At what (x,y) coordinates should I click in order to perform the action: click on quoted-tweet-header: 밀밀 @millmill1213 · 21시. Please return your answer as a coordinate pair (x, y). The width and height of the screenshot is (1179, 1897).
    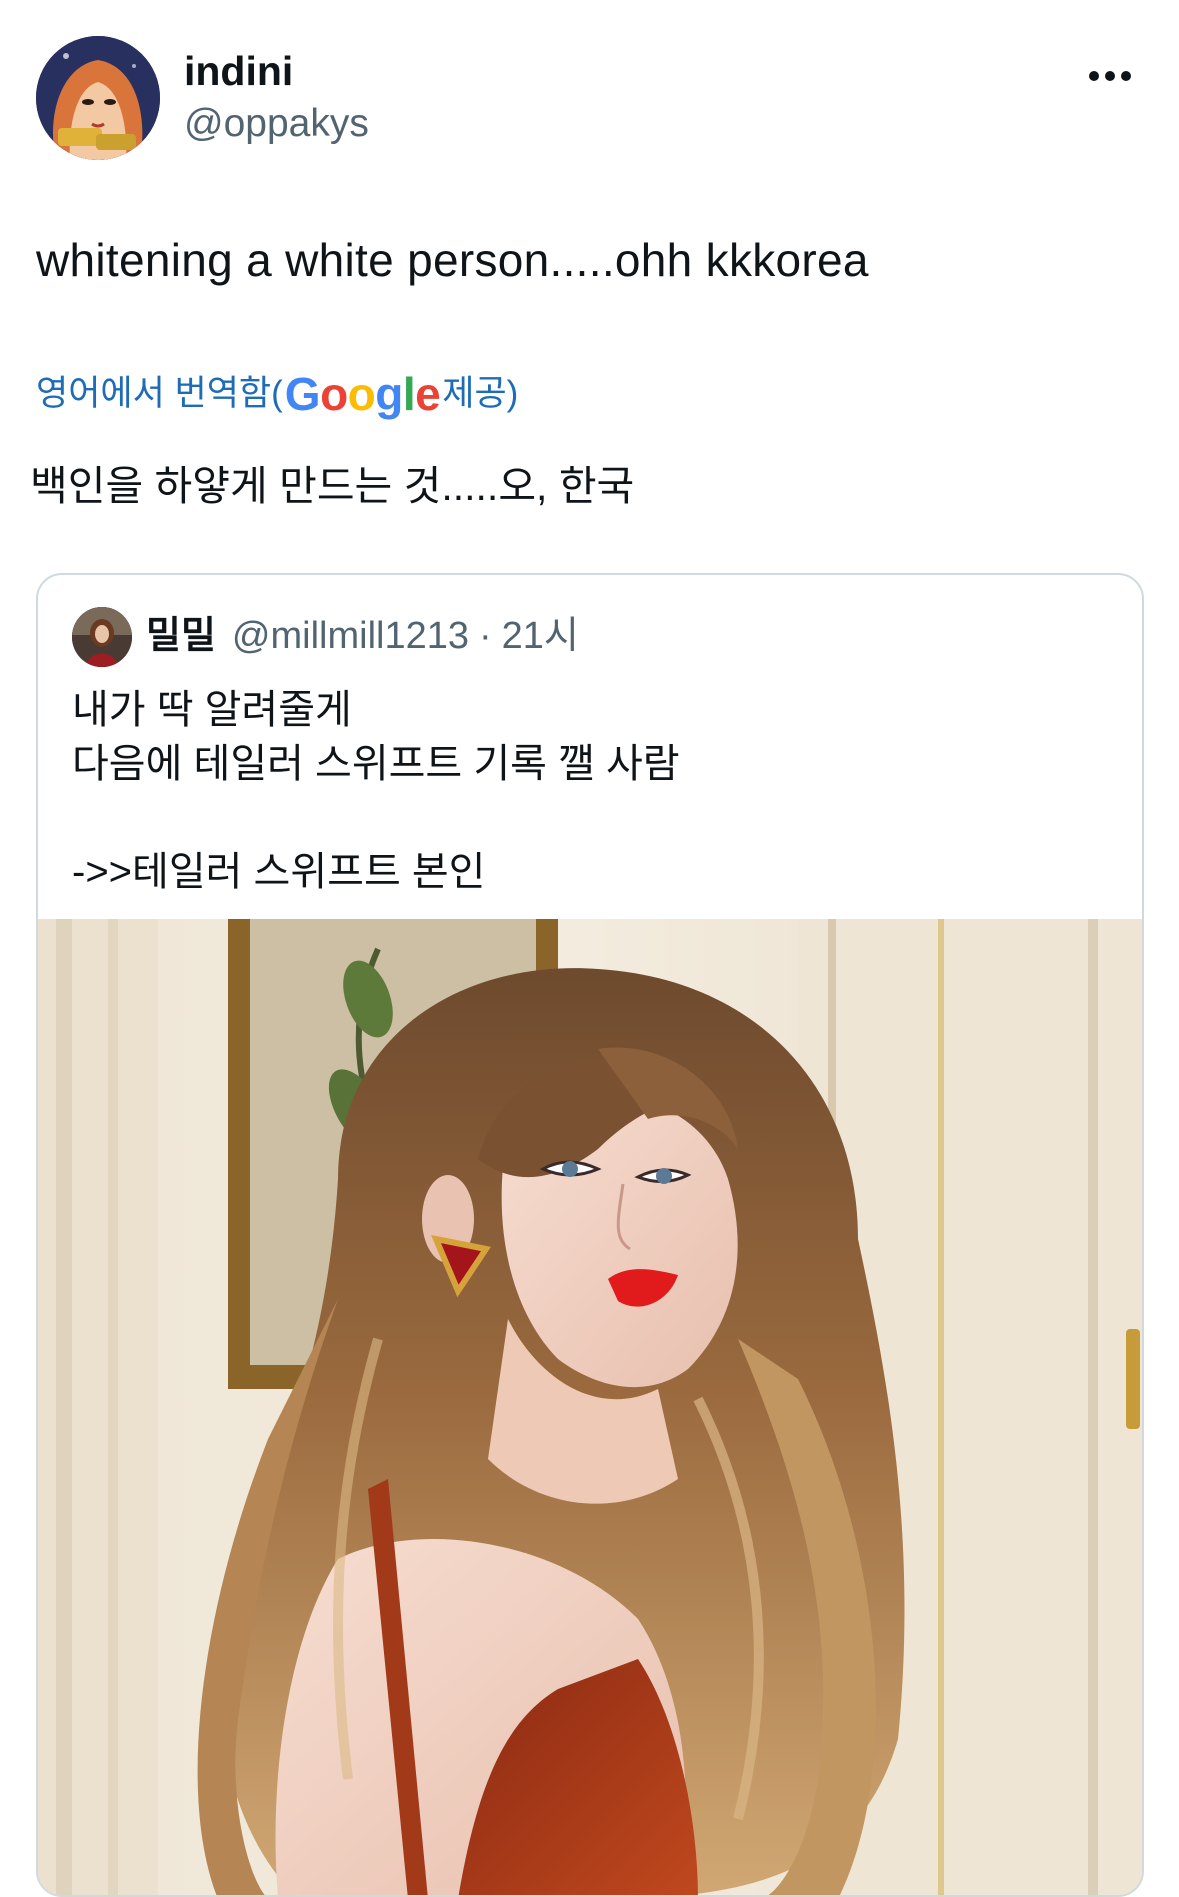
    Looking at the image, I should click on (362, 636).